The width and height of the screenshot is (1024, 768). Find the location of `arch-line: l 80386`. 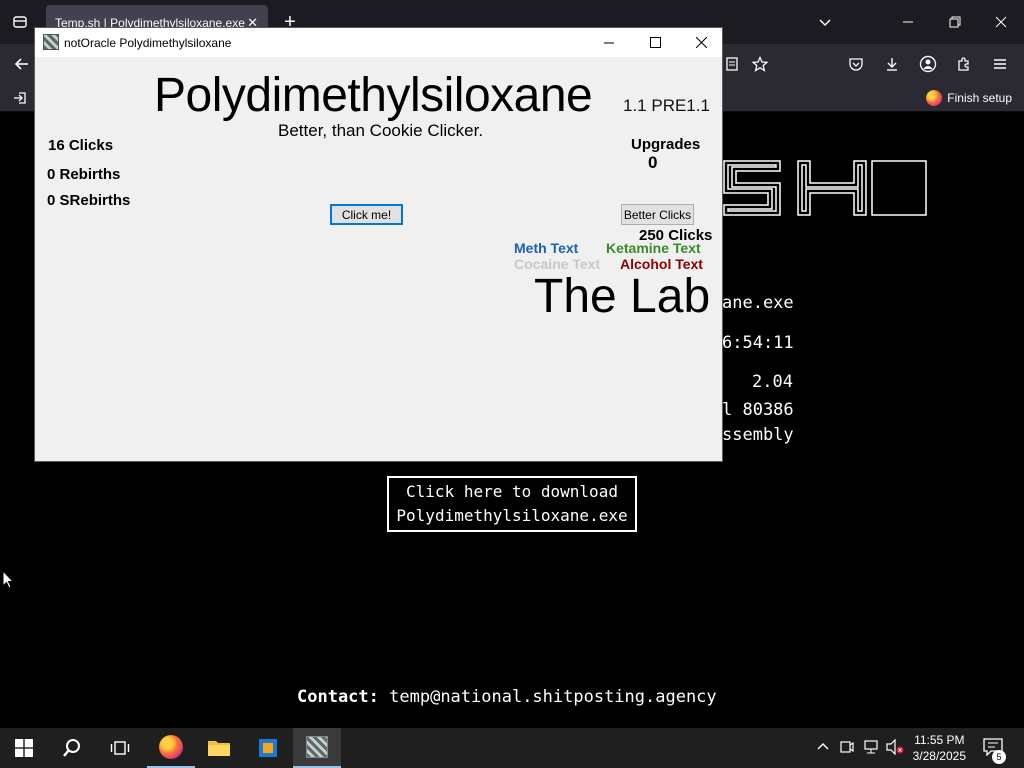

arch-line: l 80386 is located at coordinates (758, 410).